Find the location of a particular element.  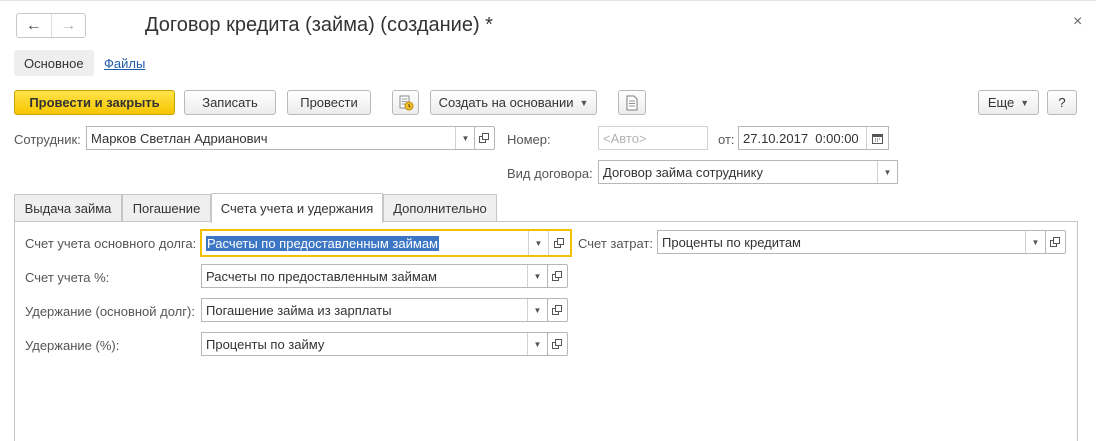

document-flow-icon is located at coordinates (406, 102).